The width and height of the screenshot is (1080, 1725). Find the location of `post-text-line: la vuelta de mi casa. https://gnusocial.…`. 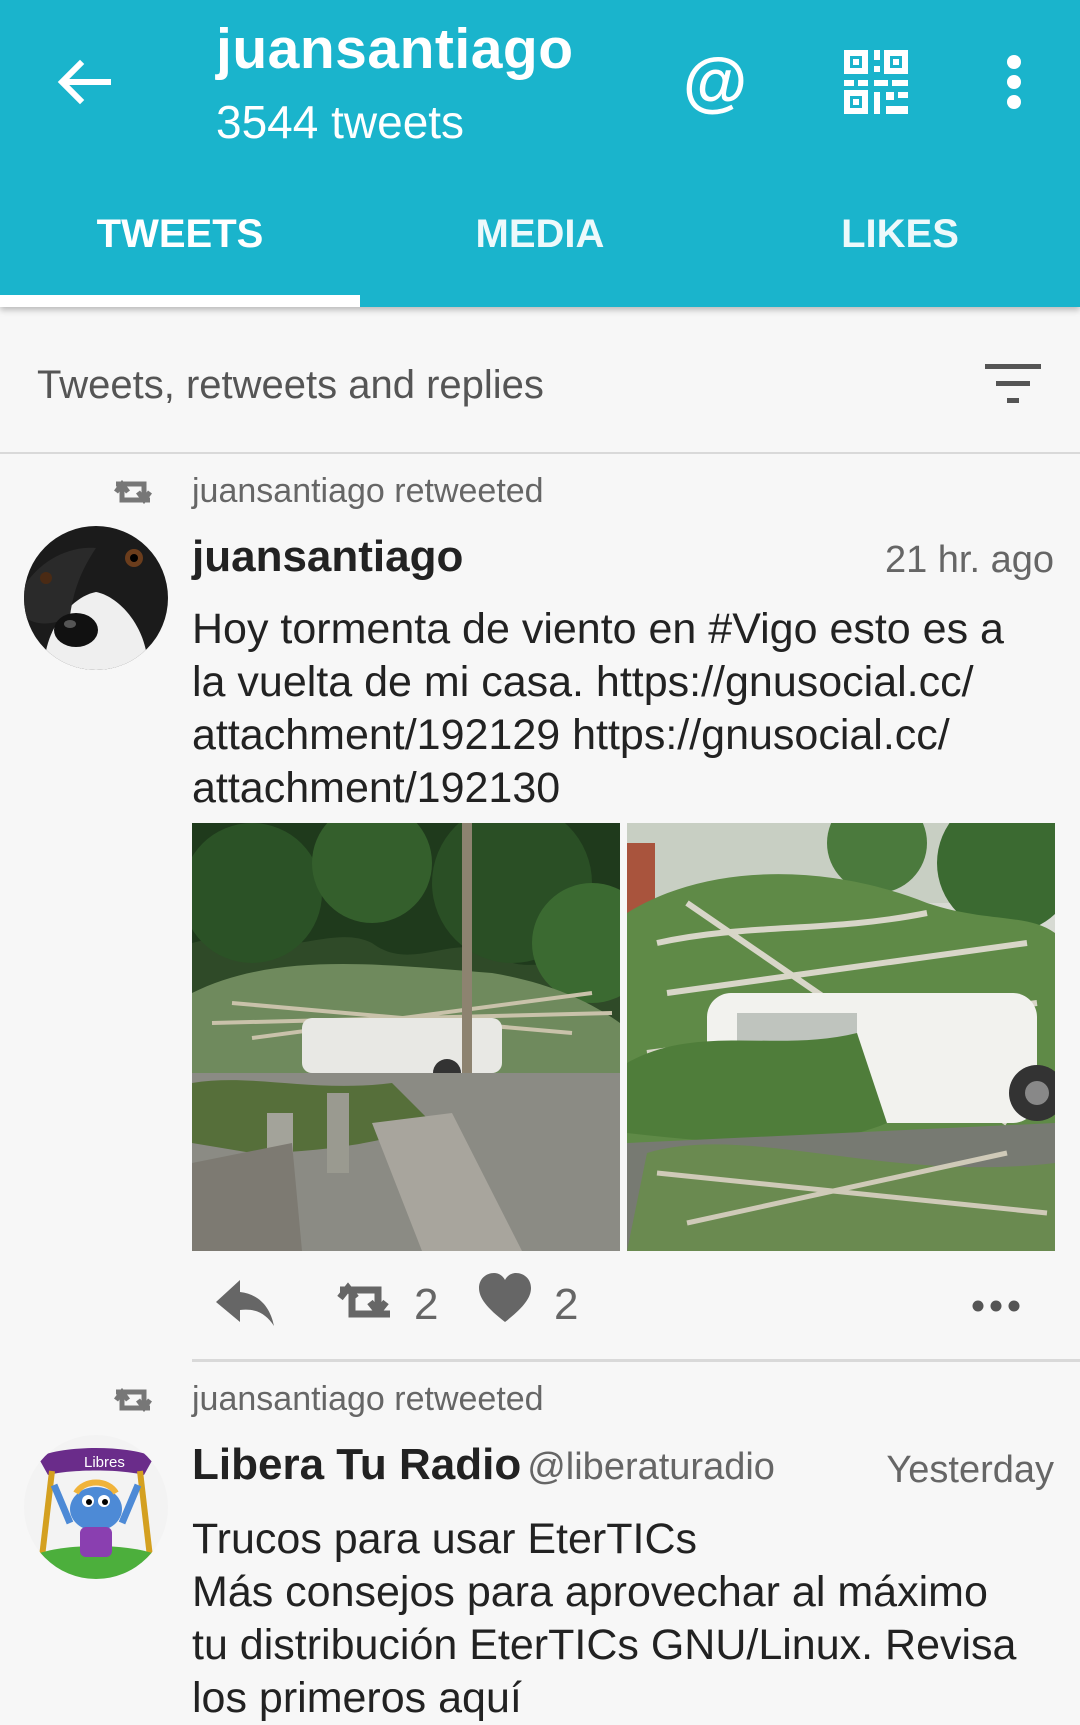

post-text-line: la vuelta de mi casa. https://gnusocial.… is located at coordinates (627, 682).